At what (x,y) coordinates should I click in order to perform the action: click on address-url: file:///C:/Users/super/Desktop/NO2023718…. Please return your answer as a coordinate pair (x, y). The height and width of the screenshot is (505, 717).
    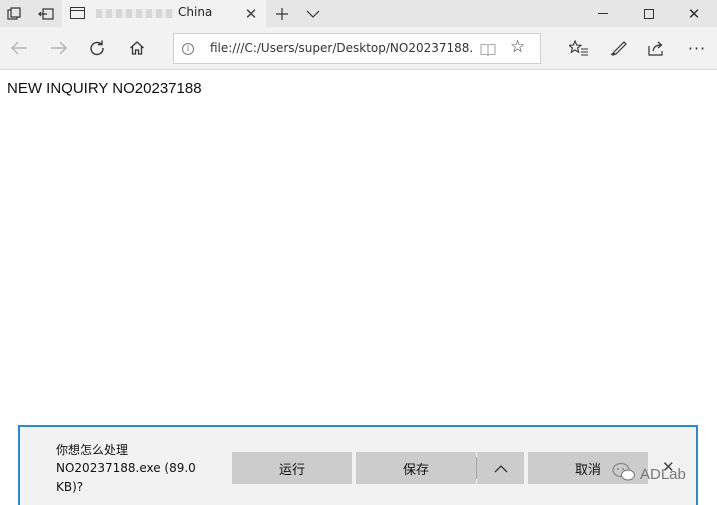
    Looking at the image, I should click on (341, 48).